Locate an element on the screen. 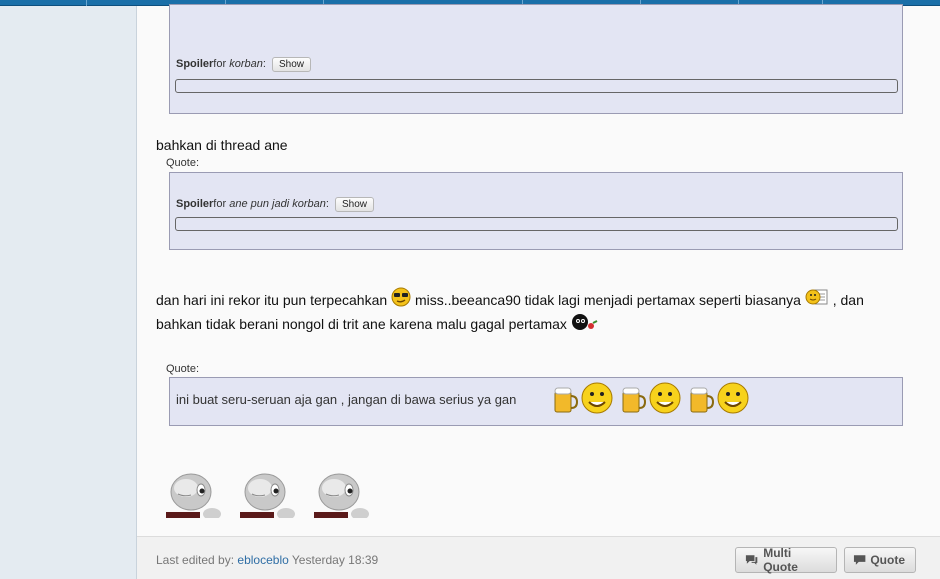 This screenshot has width=940, height=579. post-text-segment: , dan is located at coordinates (848, 300).